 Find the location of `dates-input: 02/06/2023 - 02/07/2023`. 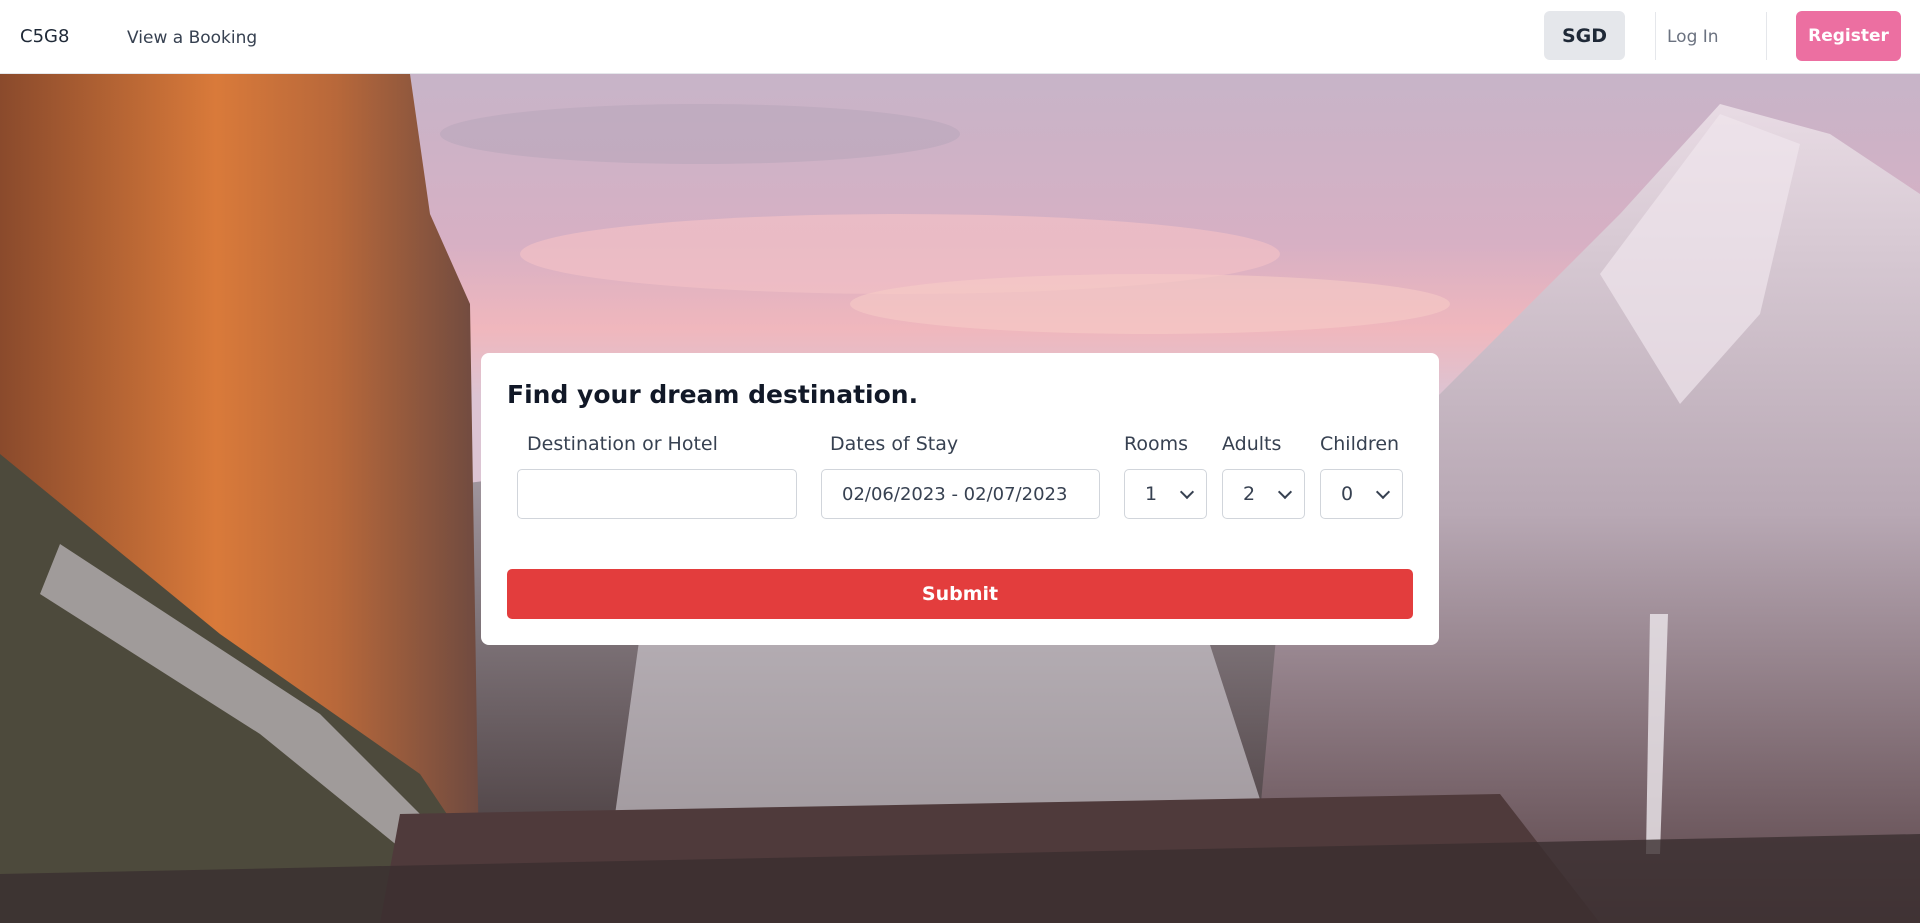

dates-input: 02/06/2023 - 02/07/2023 is located at coordinates (960, 494).